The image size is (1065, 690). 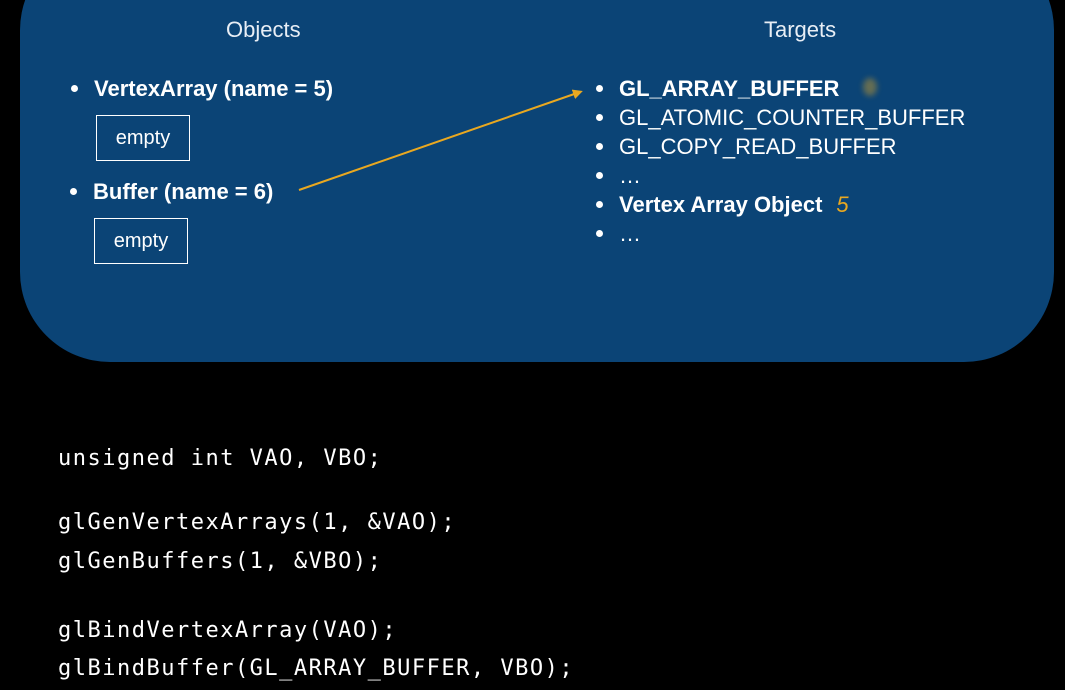 What do you see at coordinates (800, 29) in the screenshot?
I see `targets-column-title: Targets` at bounding box center [800, 29].